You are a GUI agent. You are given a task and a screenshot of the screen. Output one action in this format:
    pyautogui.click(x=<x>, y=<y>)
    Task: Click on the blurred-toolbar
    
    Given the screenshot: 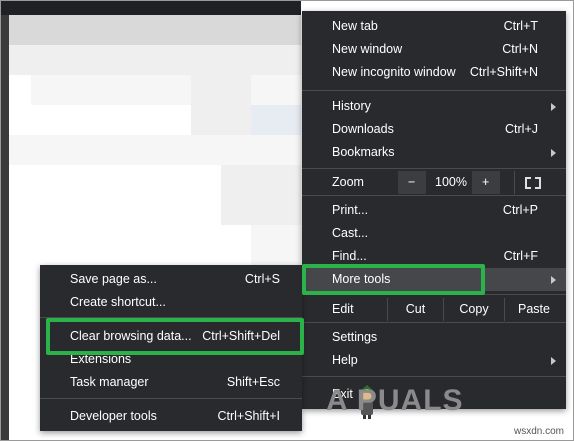 What is the action you would take?
    pyautogui.click(x=155, y=30)
    